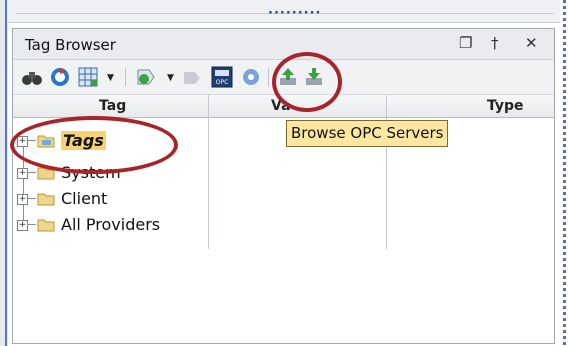  I want to click on tree-item-client: + Client, so click(113, 199).